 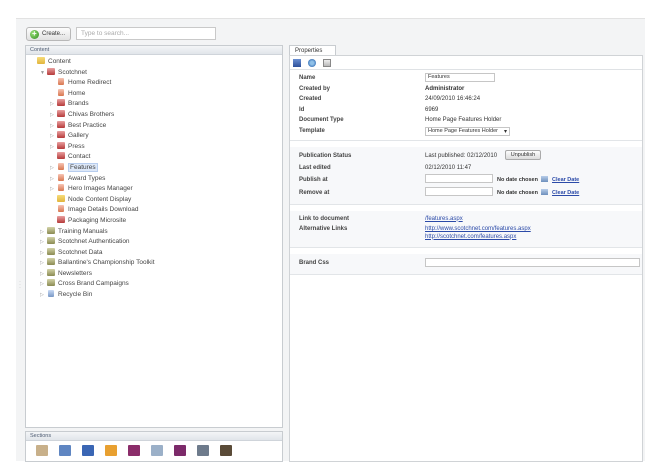 I want to click on tree-node-label: Scotchnet Authentication, so click(x=94, y=242).